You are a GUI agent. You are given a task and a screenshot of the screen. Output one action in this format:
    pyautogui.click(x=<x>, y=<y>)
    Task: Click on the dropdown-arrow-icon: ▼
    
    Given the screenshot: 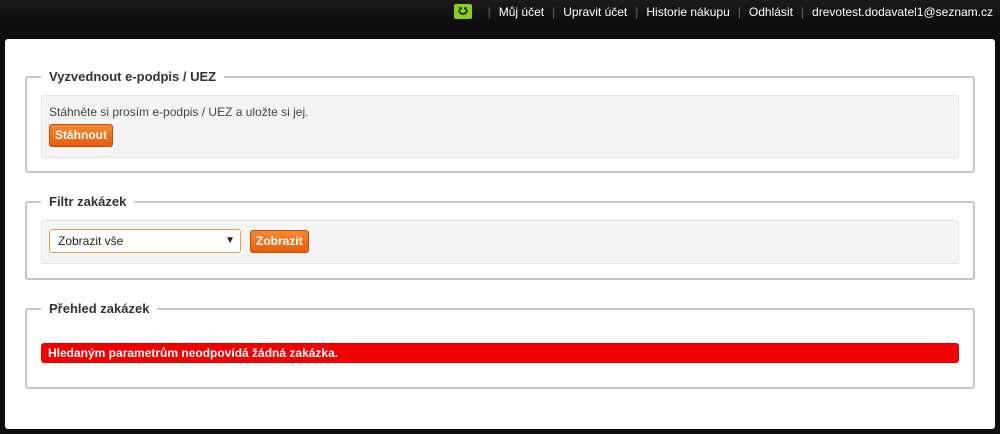 What is the action you would take?
    pyautogui.click(x=230, y=240)
    